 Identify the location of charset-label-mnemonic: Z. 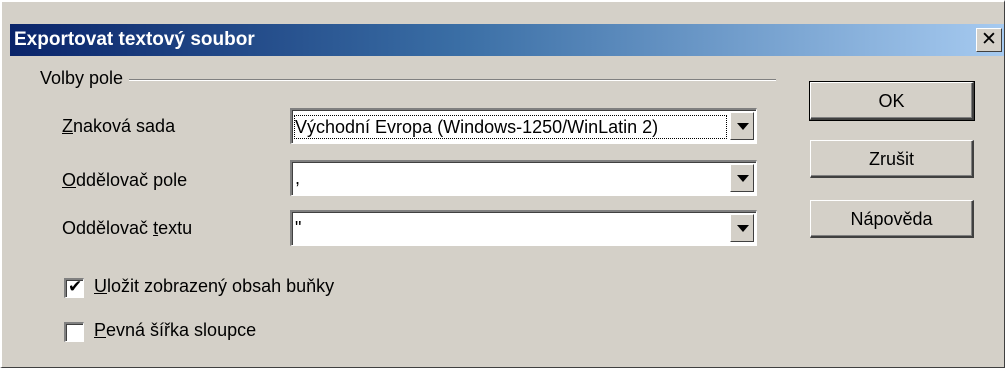
(67, 126).